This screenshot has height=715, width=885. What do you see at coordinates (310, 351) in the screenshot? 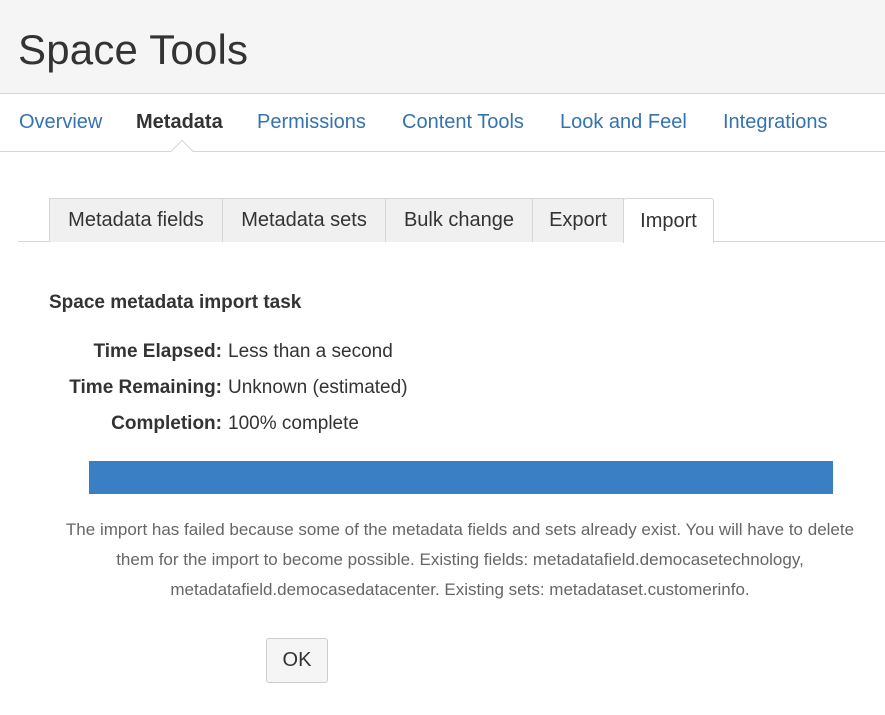
I see `time-elapsed-value: Less than a second` at bounding box center [310, 351].